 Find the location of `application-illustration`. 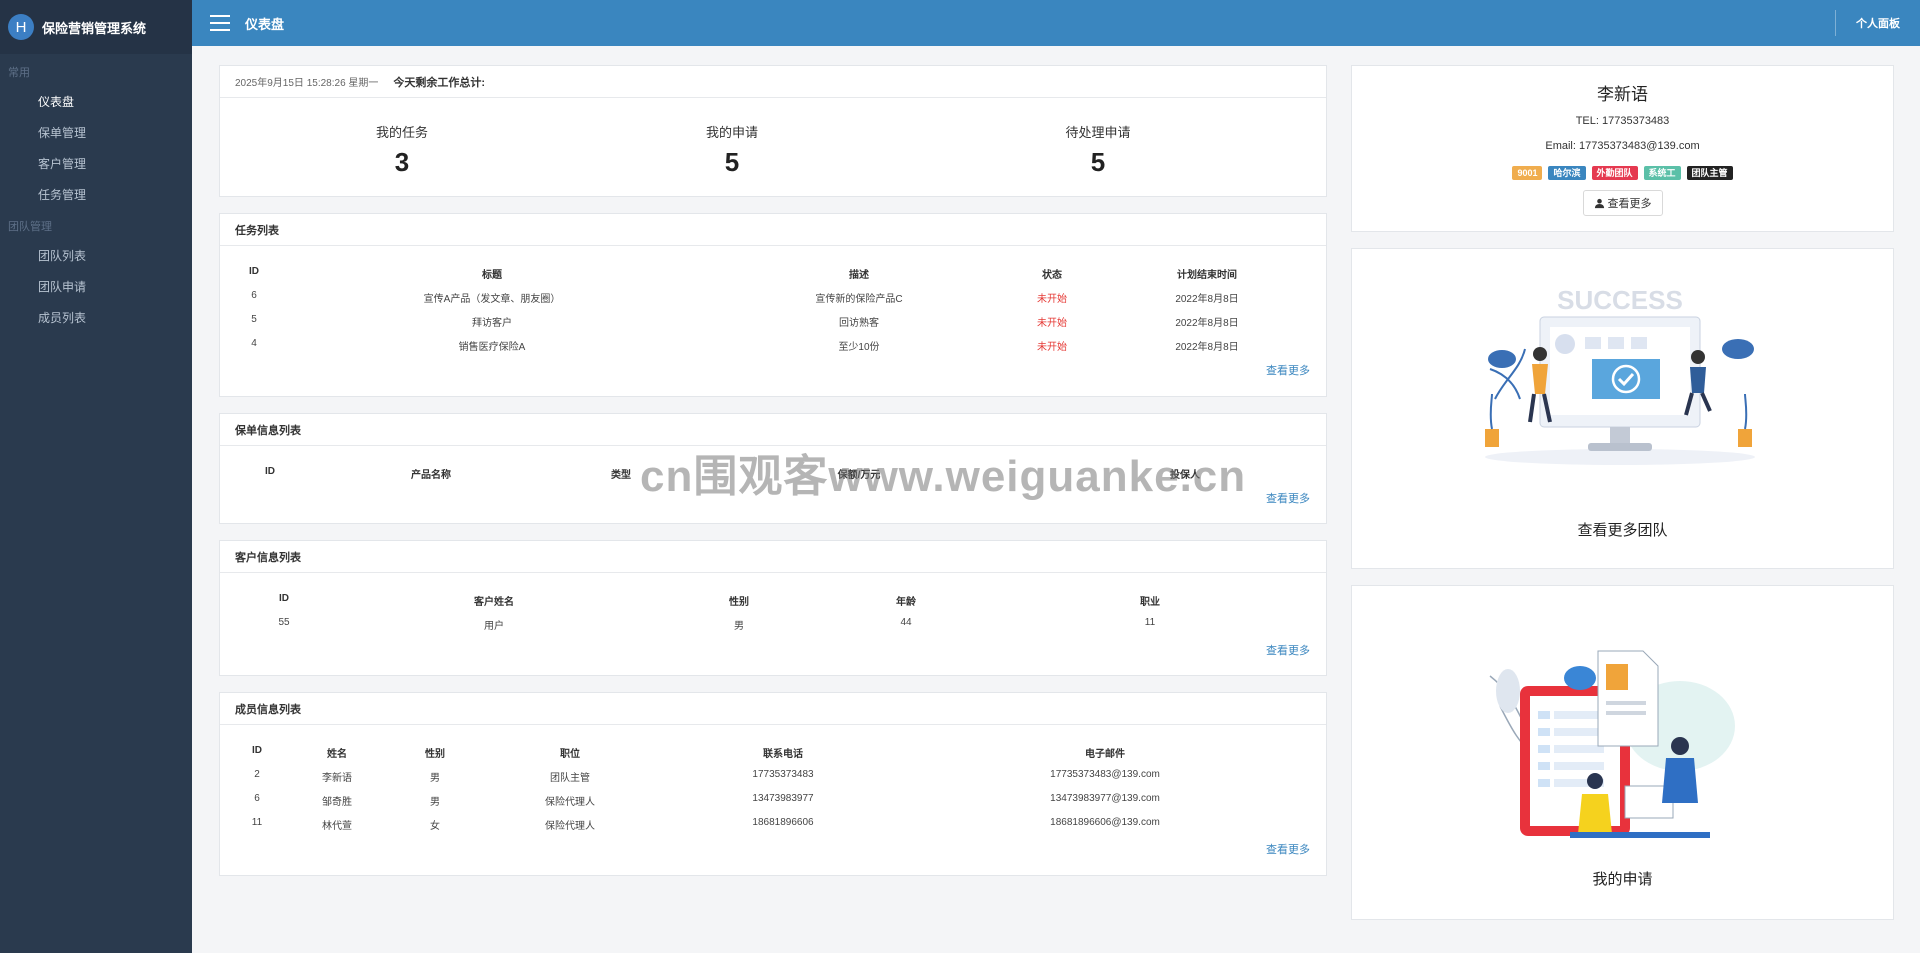

application-illustration is located at coordinates (1612, 744).